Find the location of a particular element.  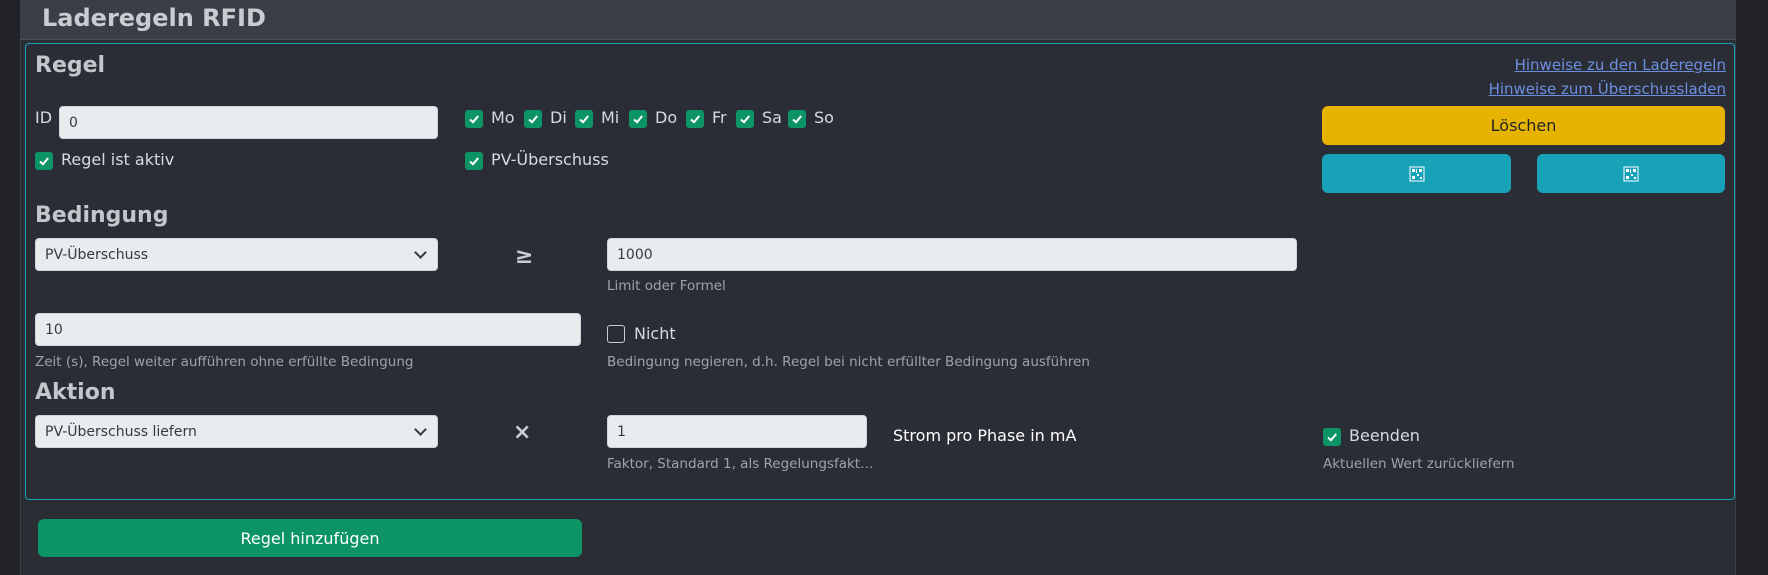

pv-surplus-label: PV-Überschuss is located at coordinates (550, 159).